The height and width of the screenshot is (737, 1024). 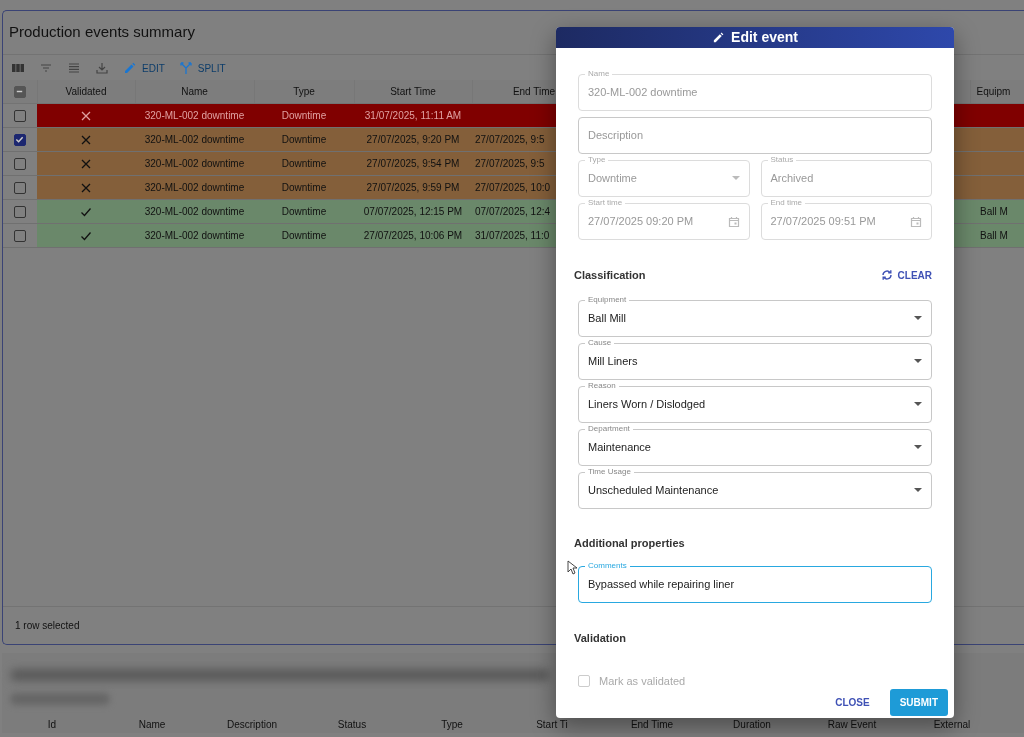 What do you see at coordinates (752, 725) in the screenshot?
I see `column-header: Duration` at bounding box center [752, 725].